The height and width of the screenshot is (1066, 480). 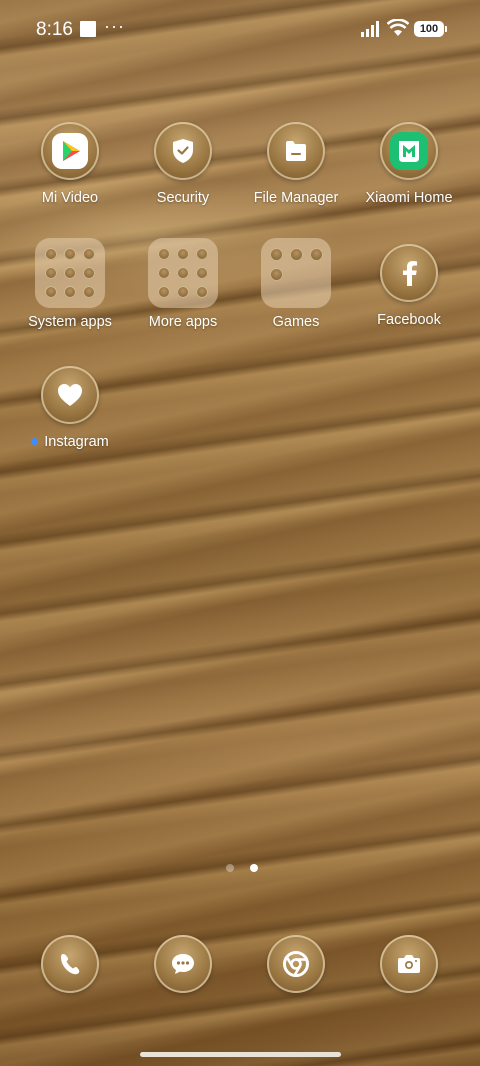 I want to click on app-label: Games, so click(x=296, y=322).